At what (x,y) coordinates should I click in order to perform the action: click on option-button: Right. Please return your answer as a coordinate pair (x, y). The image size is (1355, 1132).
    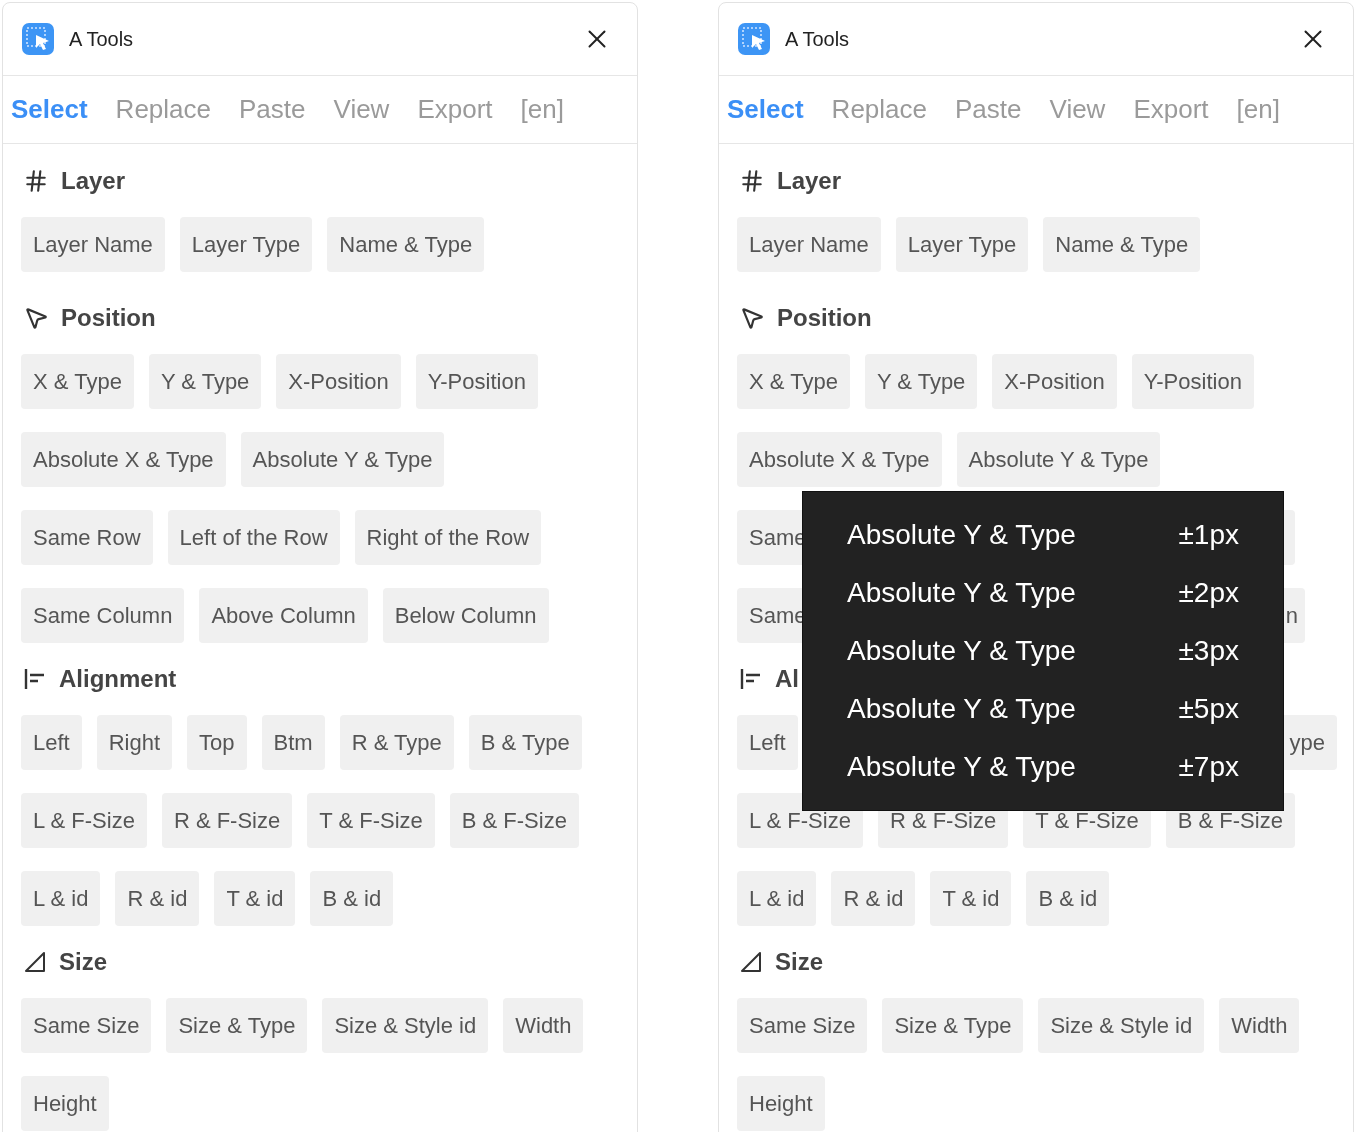
    Looking at the image, I should click on (134, 742).